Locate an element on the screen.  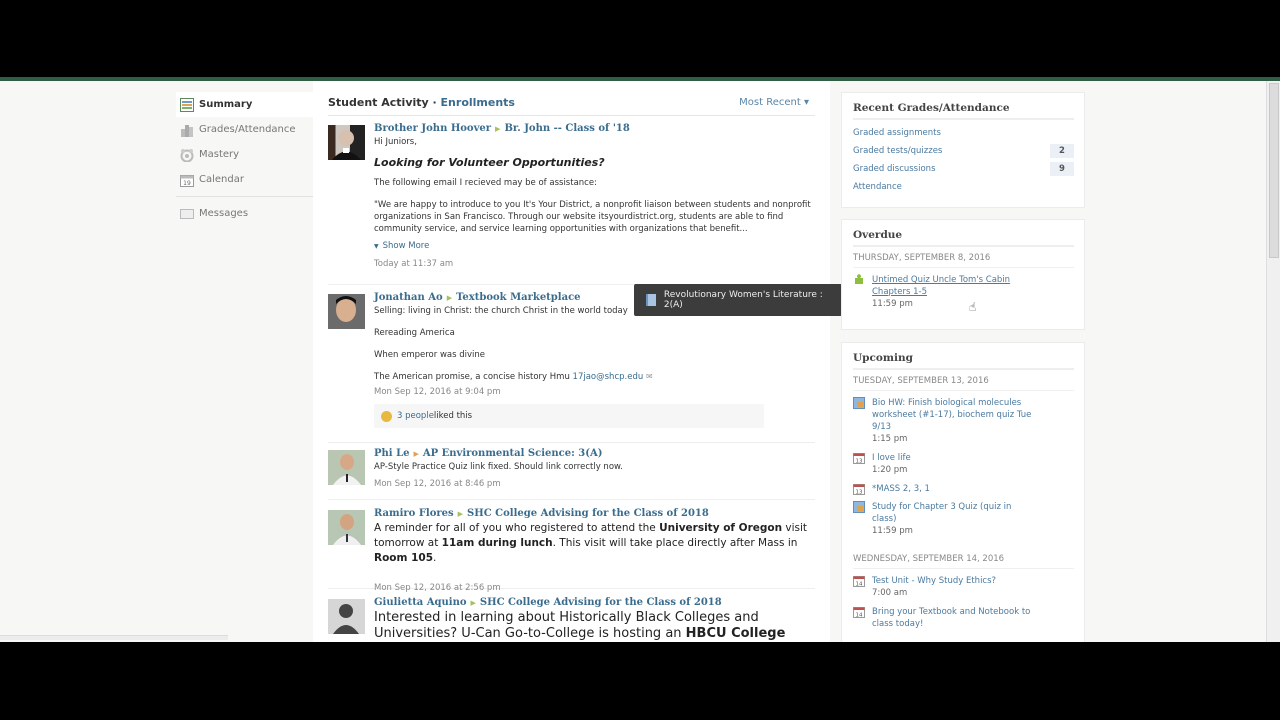
sidebar-item-calendar: 19 Calendar is located at coordinates (244, 179).